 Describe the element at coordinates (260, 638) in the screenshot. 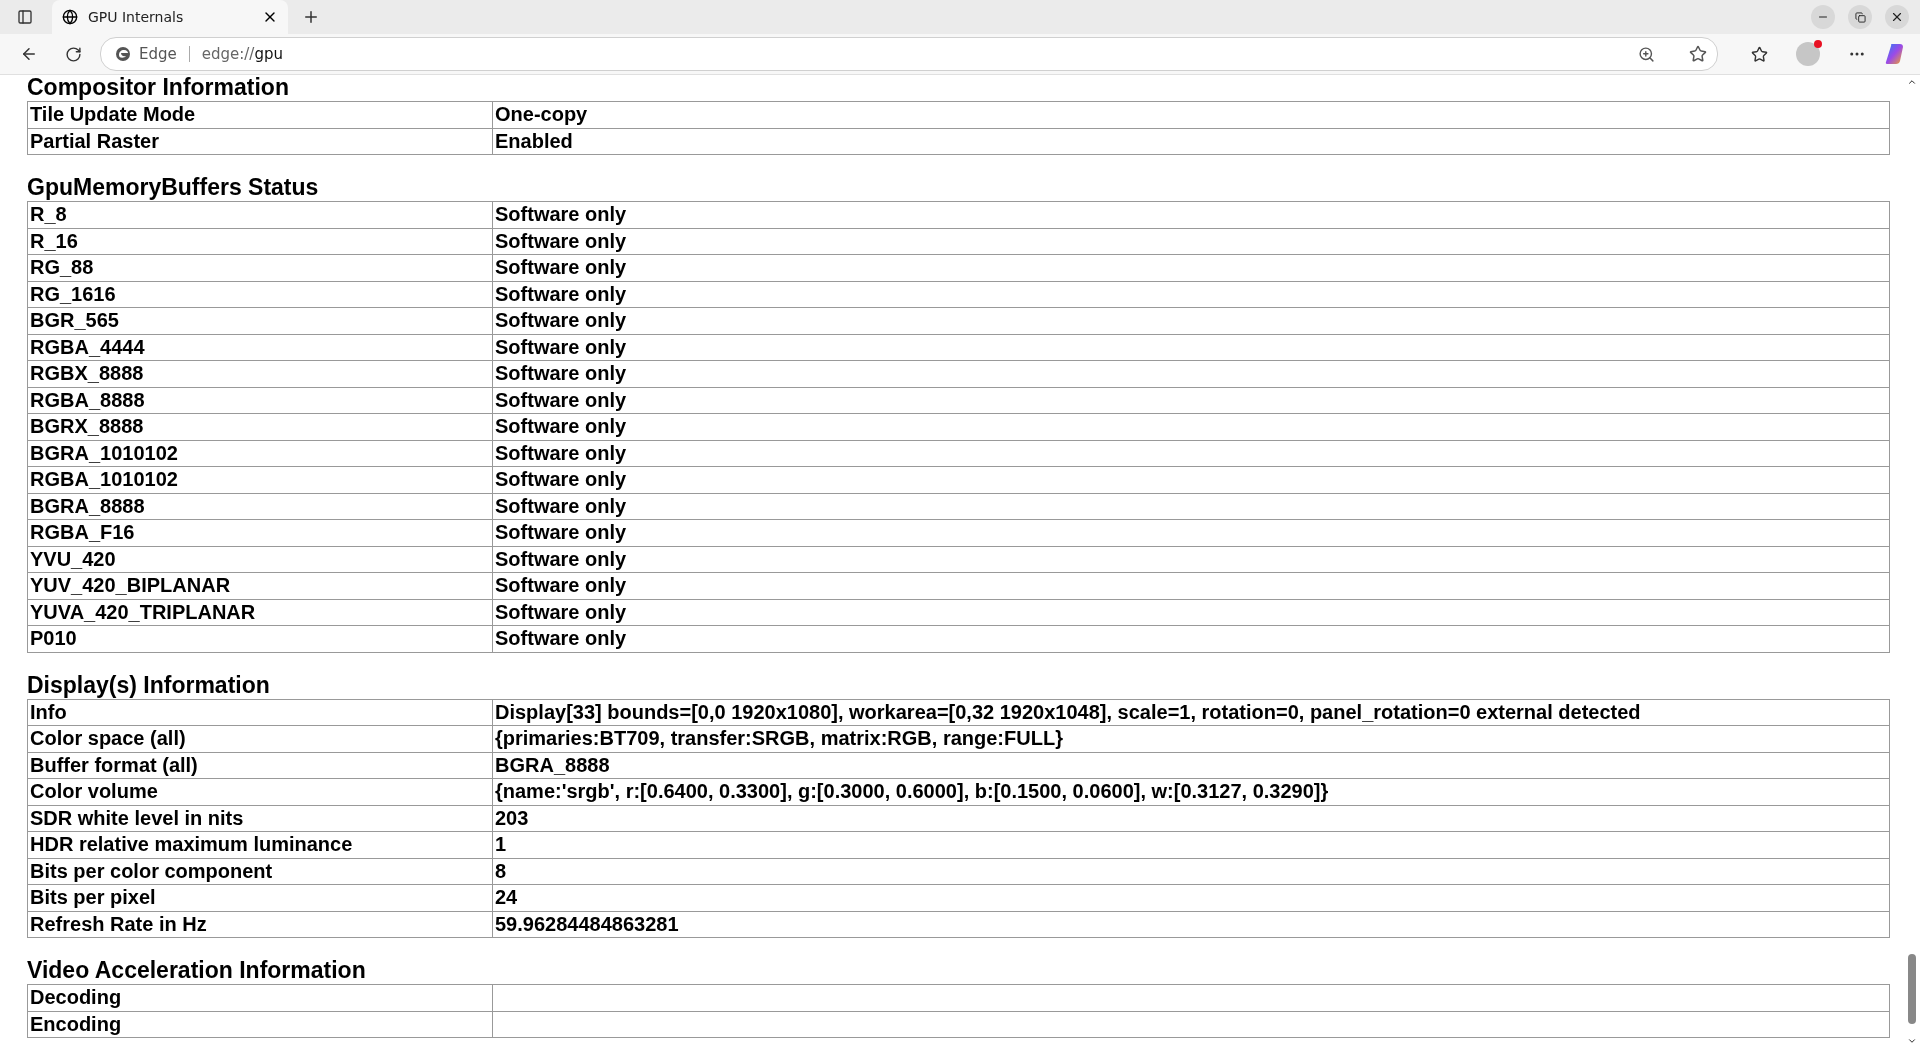

I see `label-cell: P010` at that location.